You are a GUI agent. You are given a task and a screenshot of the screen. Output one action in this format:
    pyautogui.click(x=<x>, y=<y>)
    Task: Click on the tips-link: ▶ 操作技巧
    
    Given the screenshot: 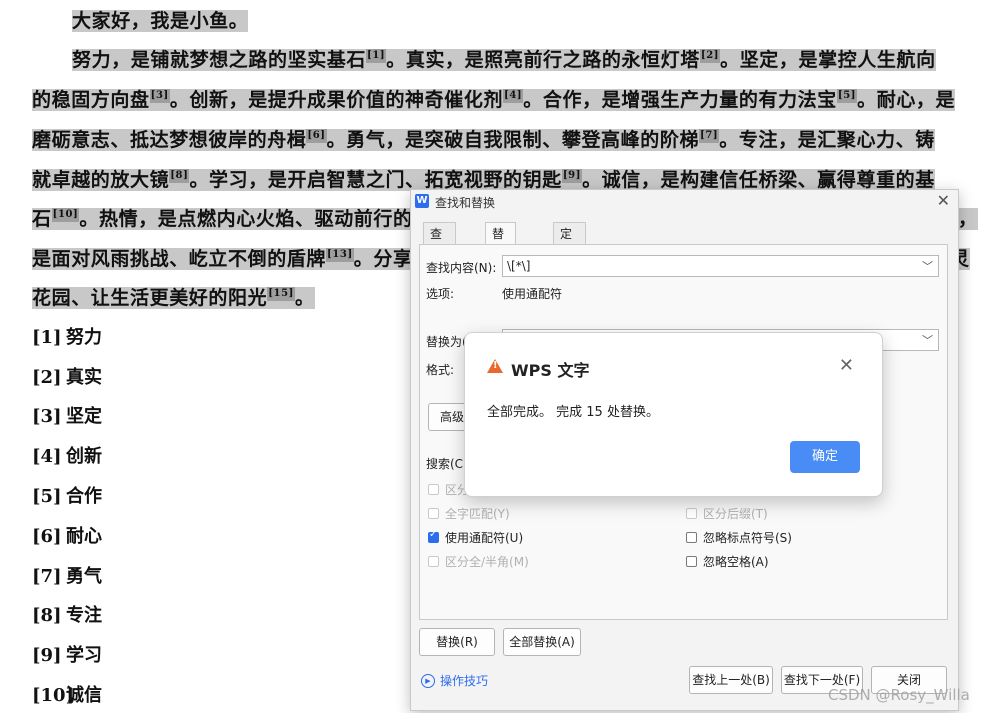 What is the action you would take?
    pyautogui.click(x=454, y=680)
    